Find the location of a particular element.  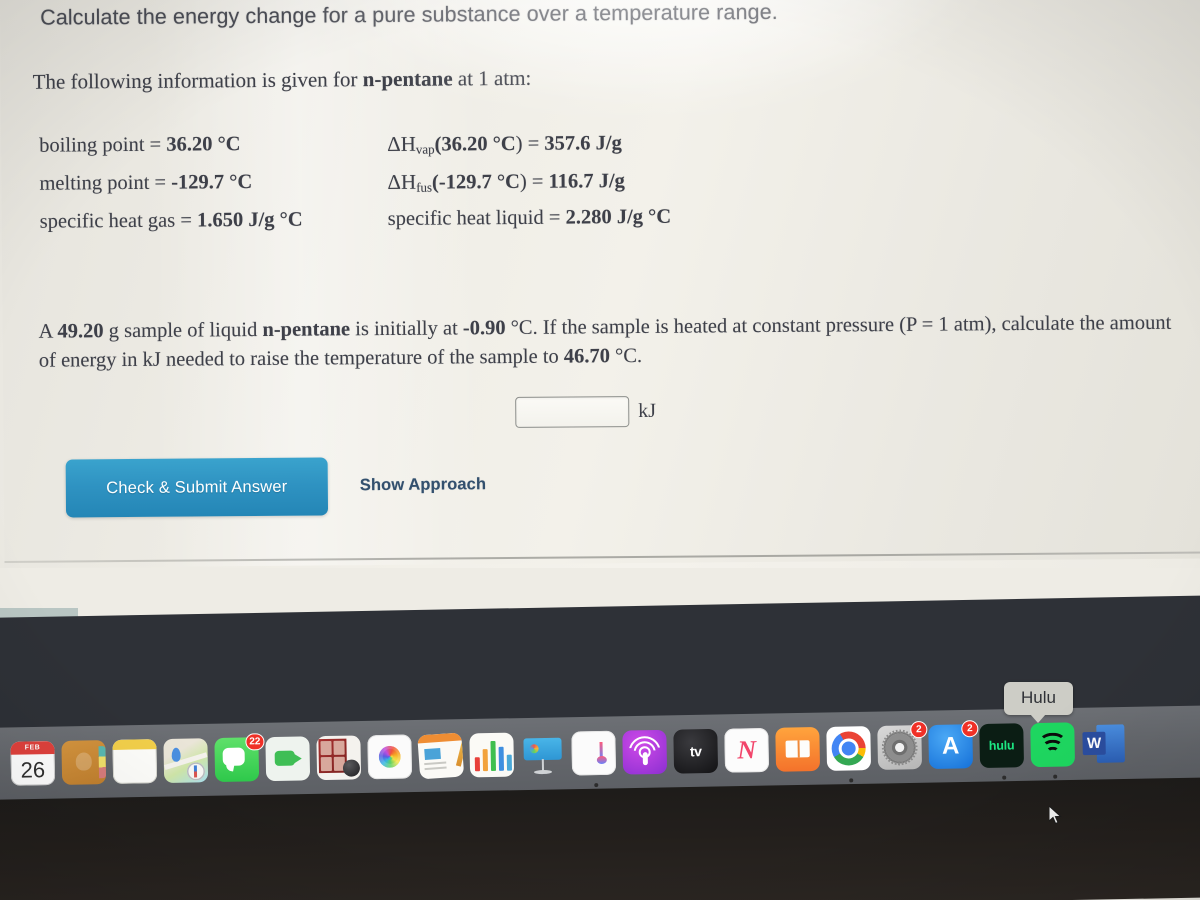

question-part-2: g sample of liquid is located at coordinates (183, 330).